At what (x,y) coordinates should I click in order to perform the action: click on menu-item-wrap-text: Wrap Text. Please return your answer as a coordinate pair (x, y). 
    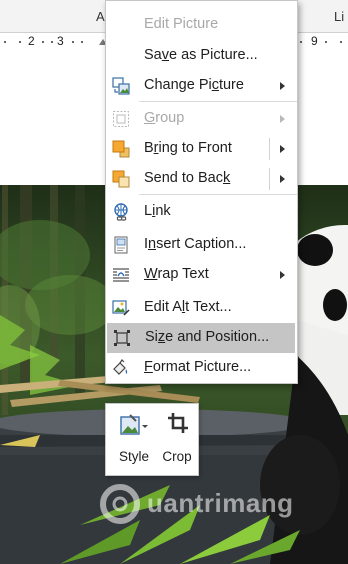
    Looking at the image, I should click on (201, 275).